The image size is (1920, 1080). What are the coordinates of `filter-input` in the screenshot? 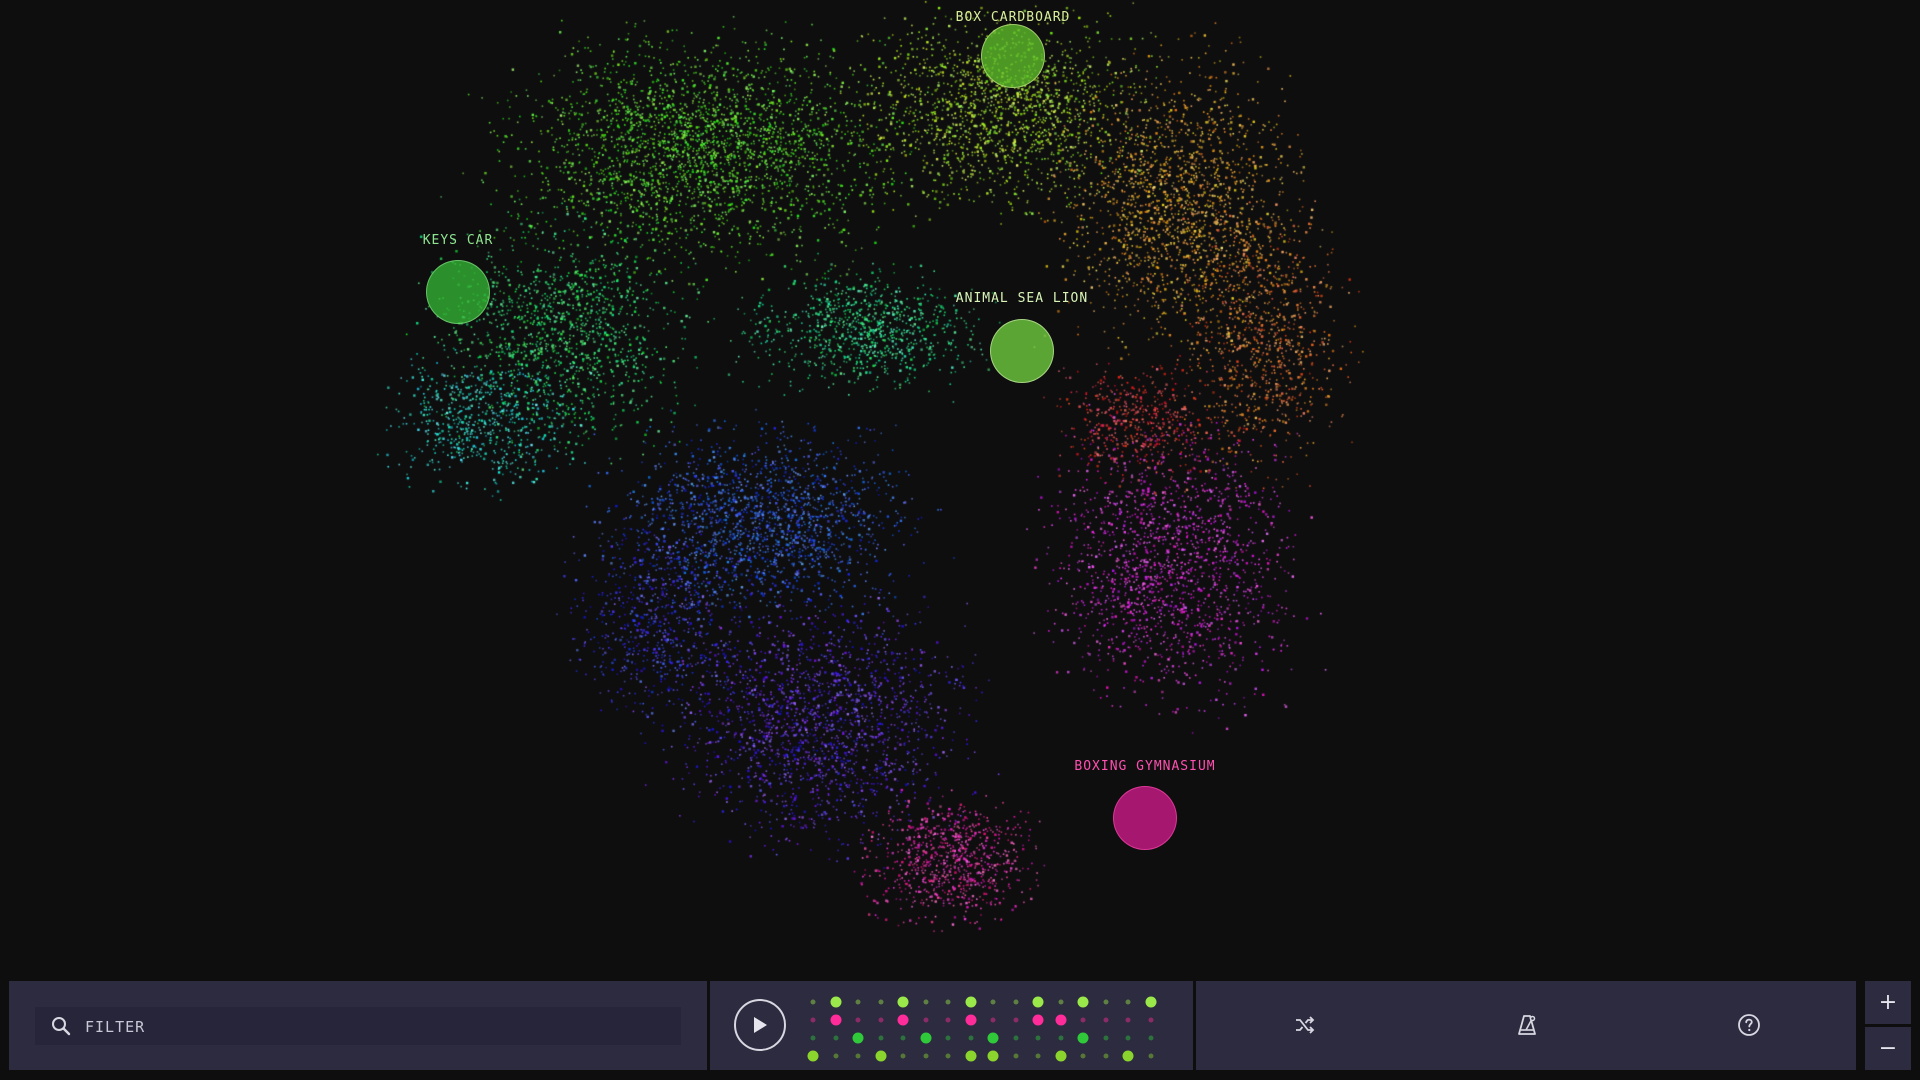 It's located at (375, 1027).